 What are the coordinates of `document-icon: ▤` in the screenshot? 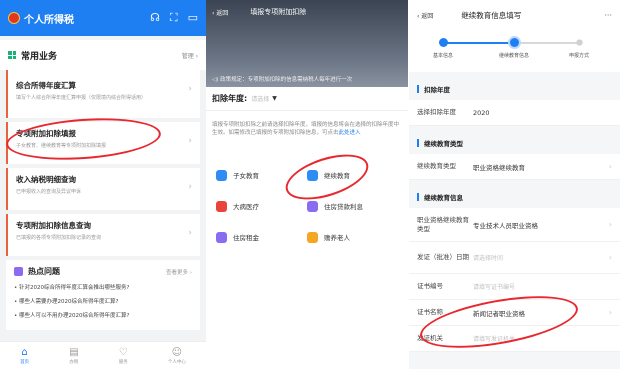 It's located at (74, 352).